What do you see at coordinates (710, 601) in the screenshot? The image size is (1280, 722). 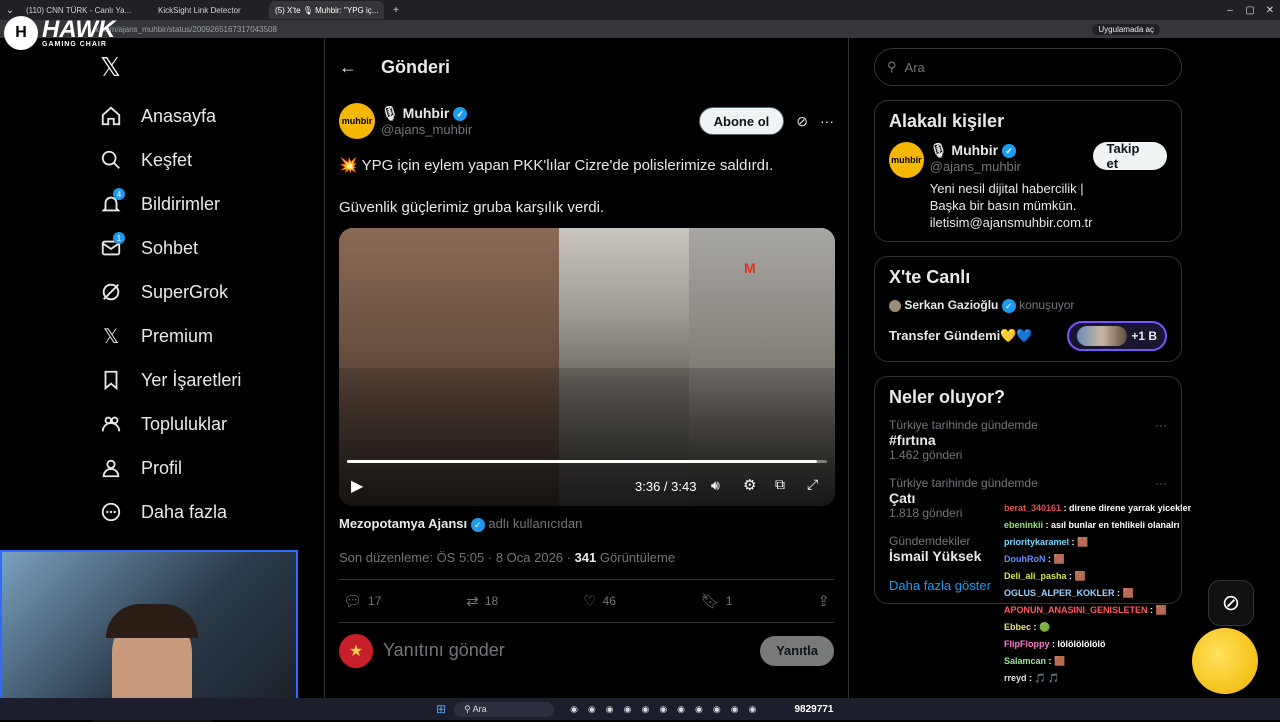 I see `bookmark-icon: 🔖︎` at bounding box center [710, 601].